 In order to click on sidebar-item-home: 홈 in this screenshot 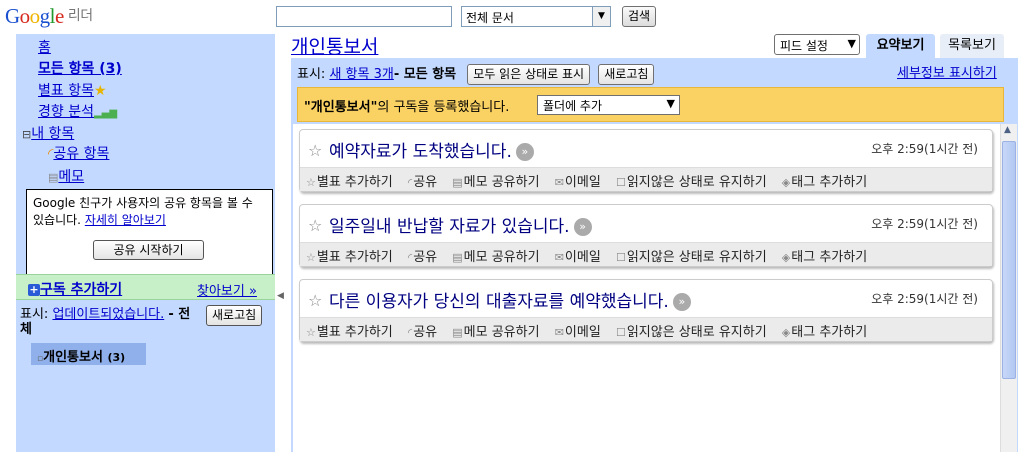, I will do `click(44, 47)`.